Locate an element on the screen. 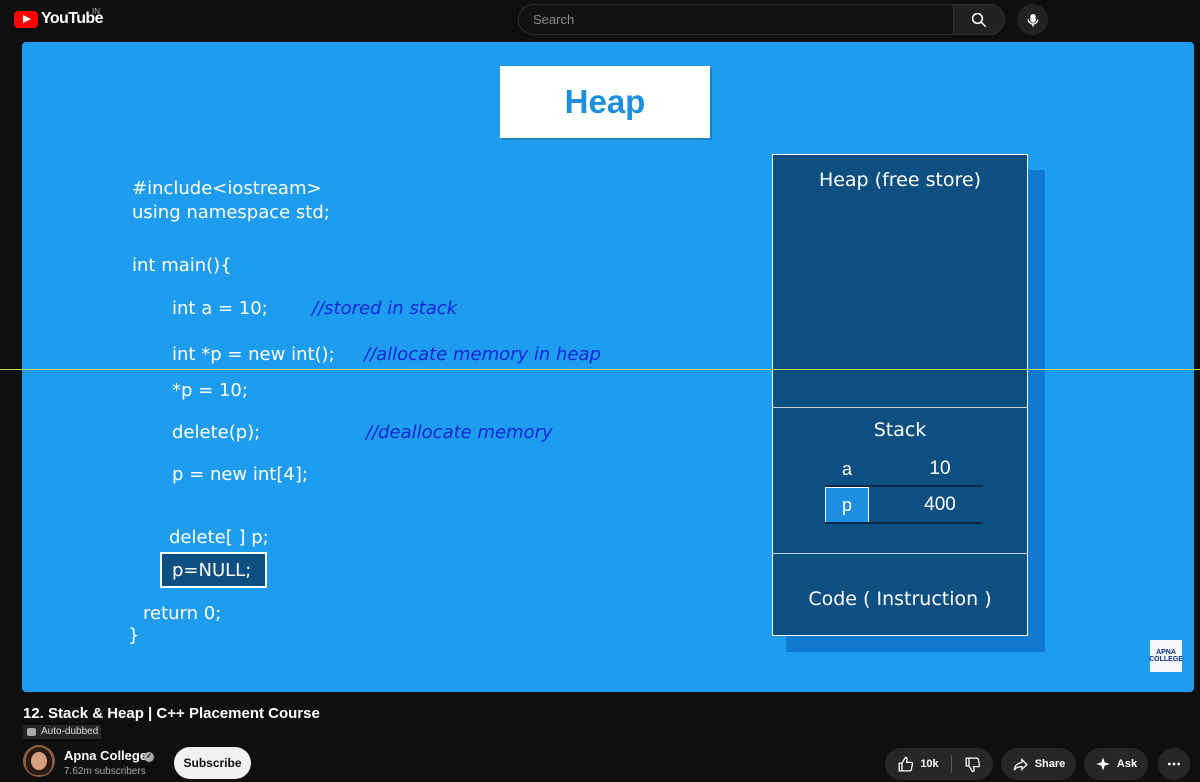 This screenshot has height=782, width=1200. stack-row-p: p 400 is located at coordinates (904, 505).